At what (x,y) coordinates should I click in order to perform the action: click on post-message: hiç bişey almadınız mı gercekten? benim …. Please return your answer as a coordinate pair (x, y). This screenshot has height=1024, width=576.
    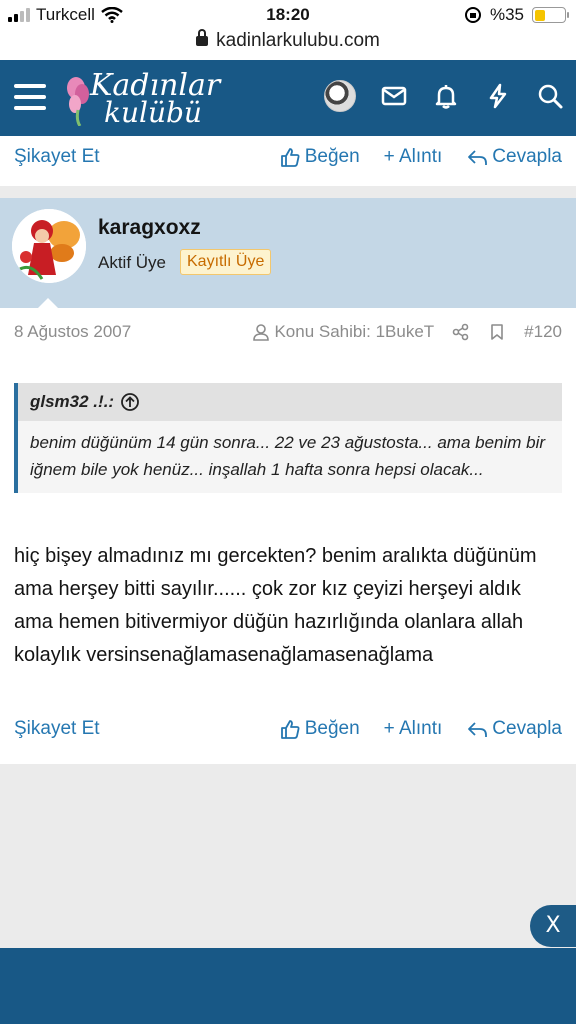
    Looking at the image, I should click on (275, 605).